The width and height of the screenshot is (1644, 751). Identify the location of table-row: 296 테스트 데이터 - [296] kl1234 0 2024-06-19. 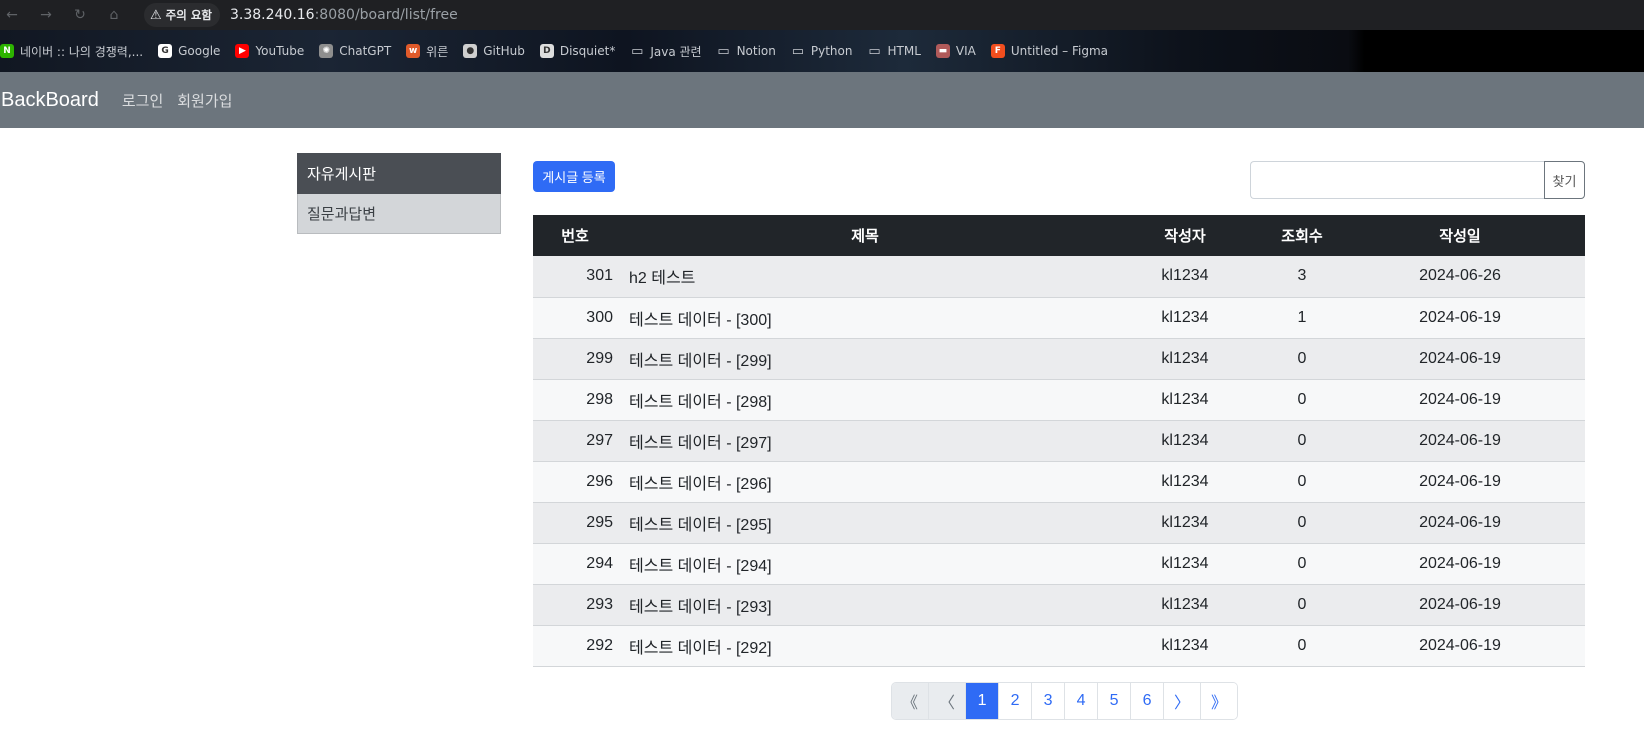
(1059, 482).